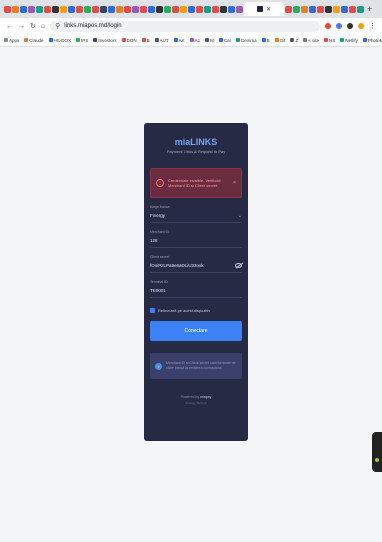 The image size is (382, 542). I want to click on eye-off-icon, so click(238, 265).